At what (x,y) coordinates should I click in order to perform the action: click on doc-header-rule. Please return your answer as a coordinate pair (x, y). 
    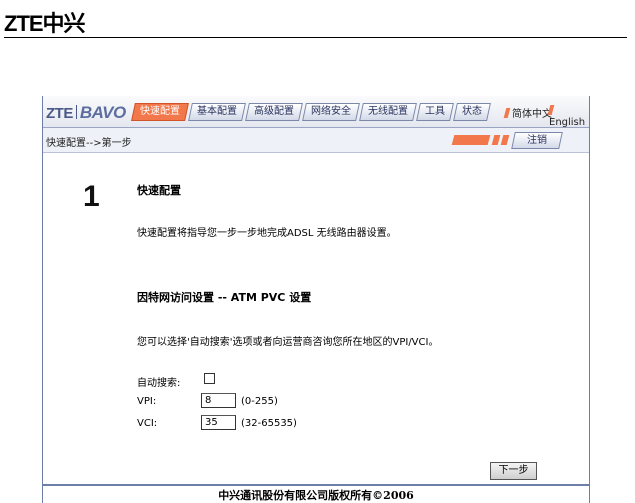
    Looking at the image, I should click on (315, 37).